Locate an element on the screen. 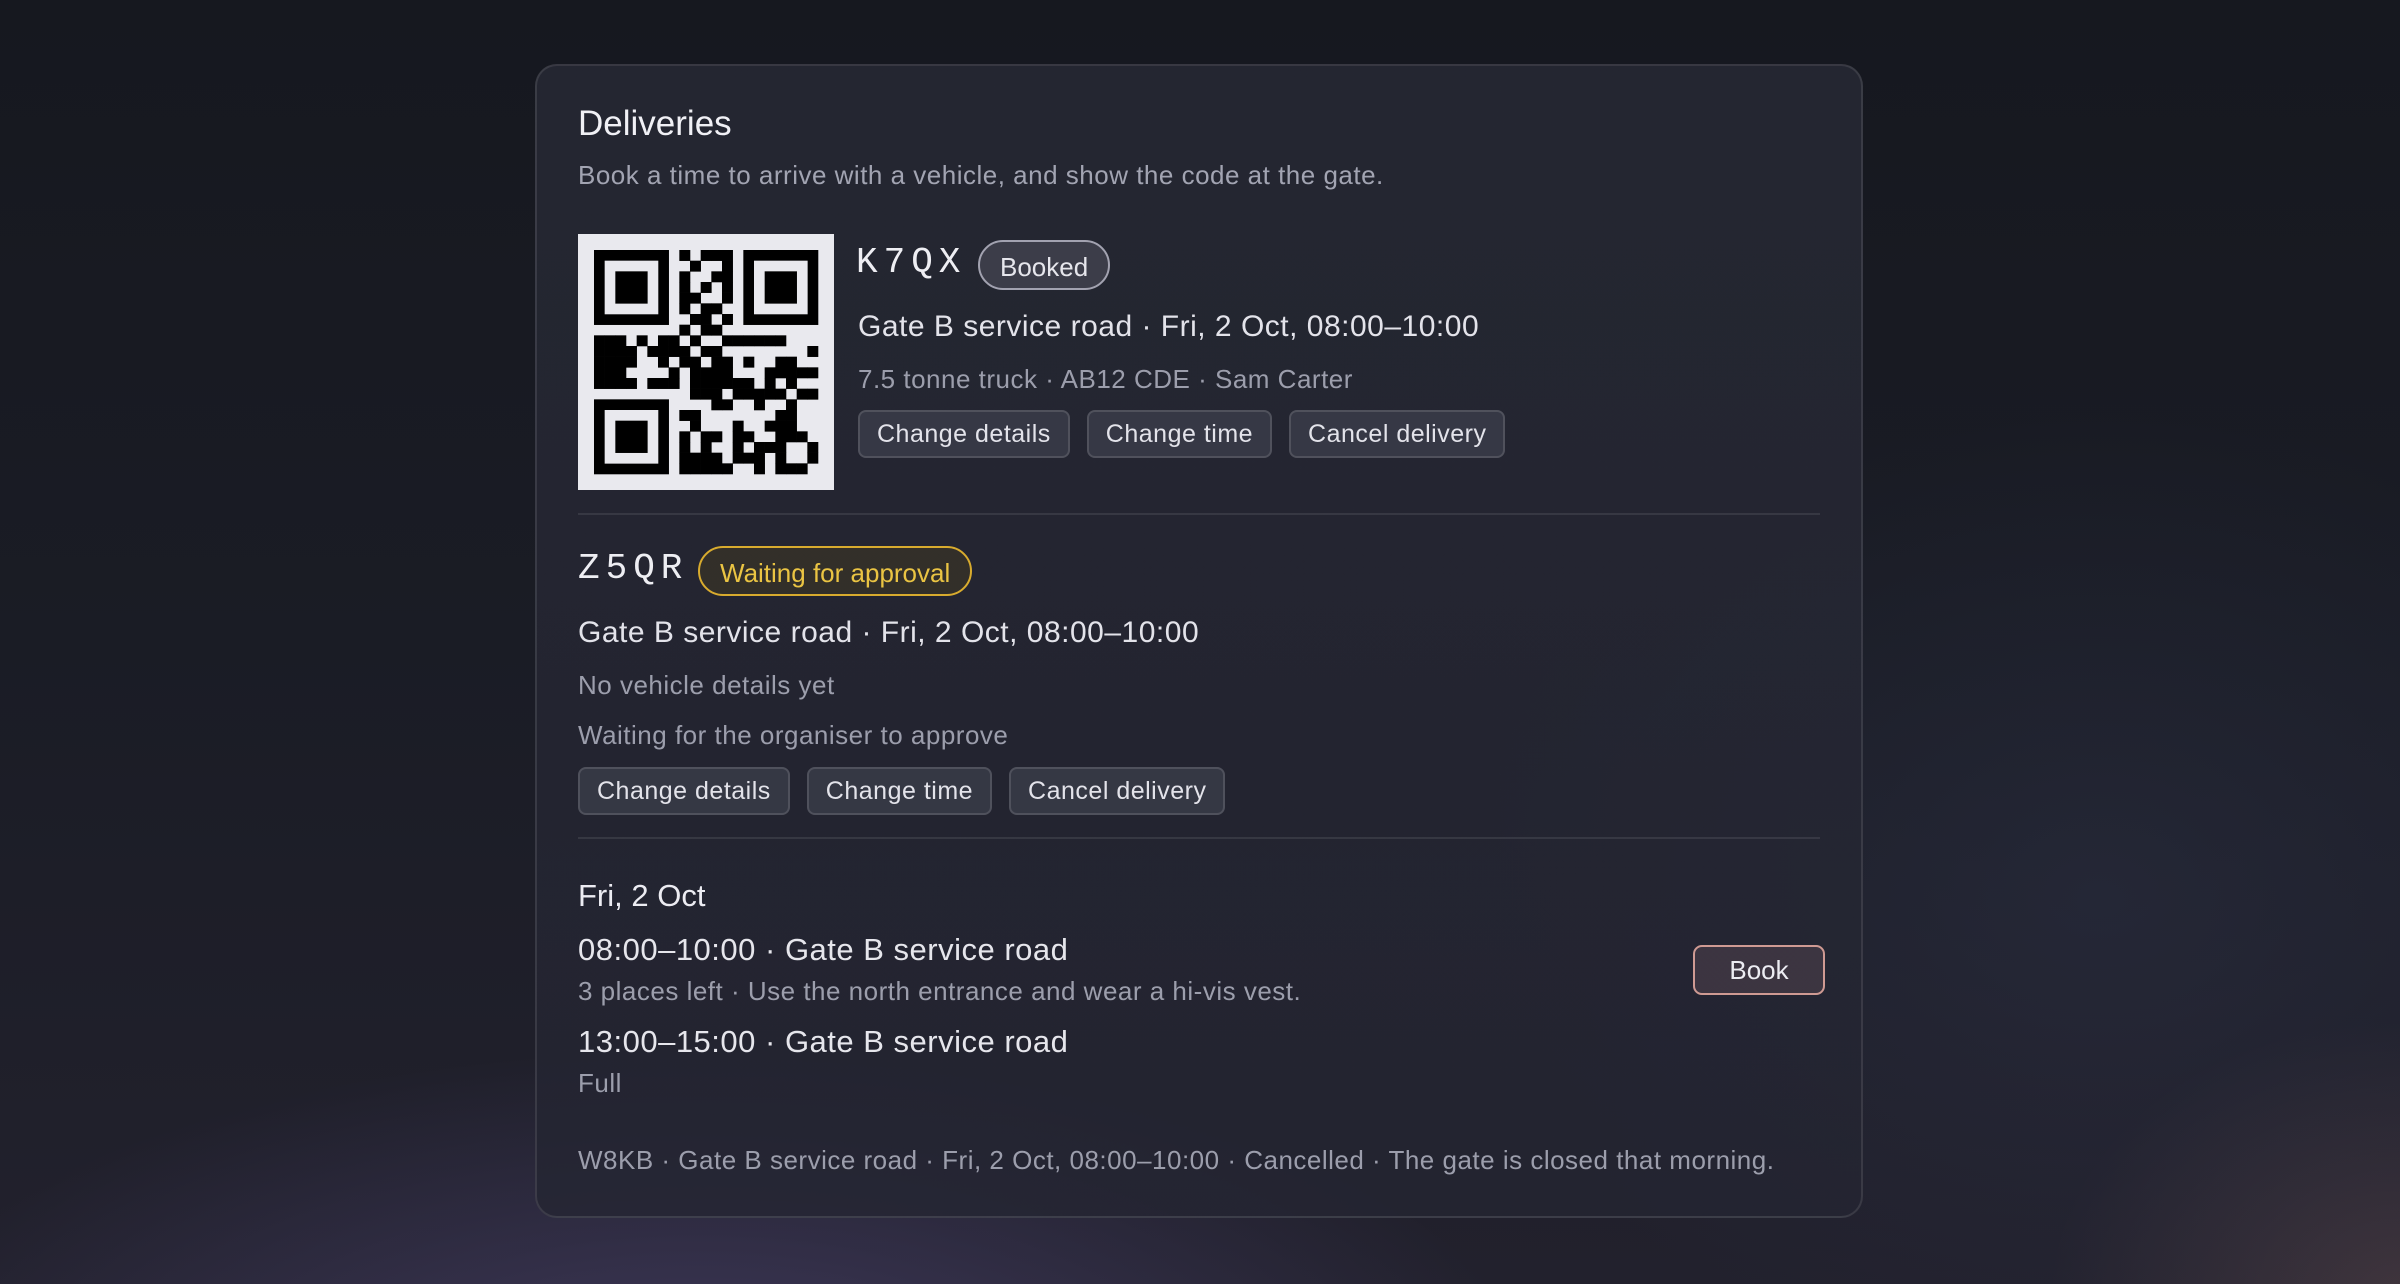 This screenshot has height=1284, width=2400. page-title: Deliveries is located at coordinates (655, 123).